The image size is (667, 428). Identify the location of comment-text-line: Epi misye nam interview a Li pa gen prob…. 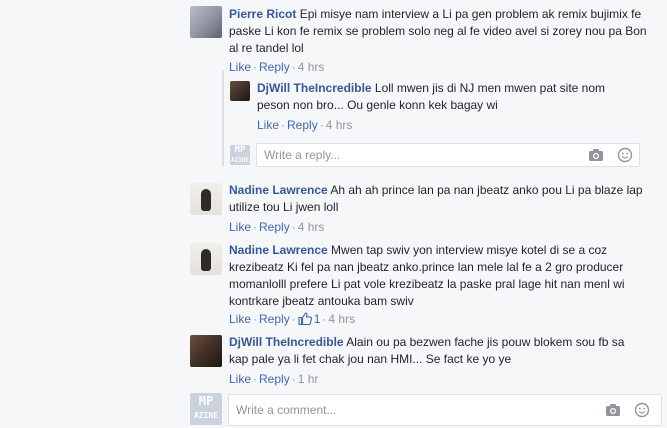
(470, 14).